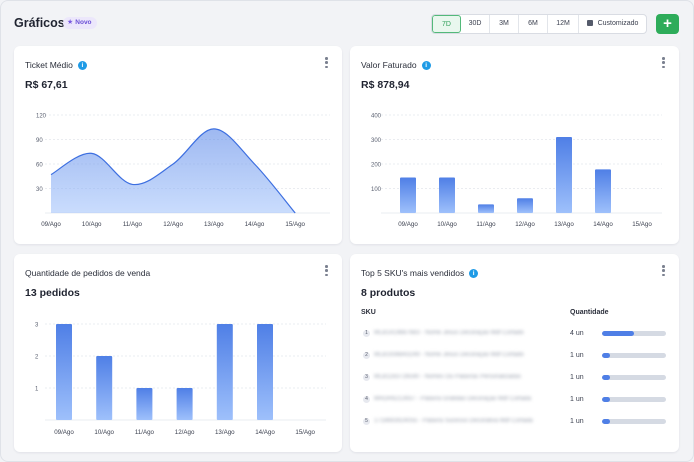 This screenshot has height=462, width=694. Describe the element at coordinates (366, 333) in the screenshot. I see `row-index: 1` at that location.